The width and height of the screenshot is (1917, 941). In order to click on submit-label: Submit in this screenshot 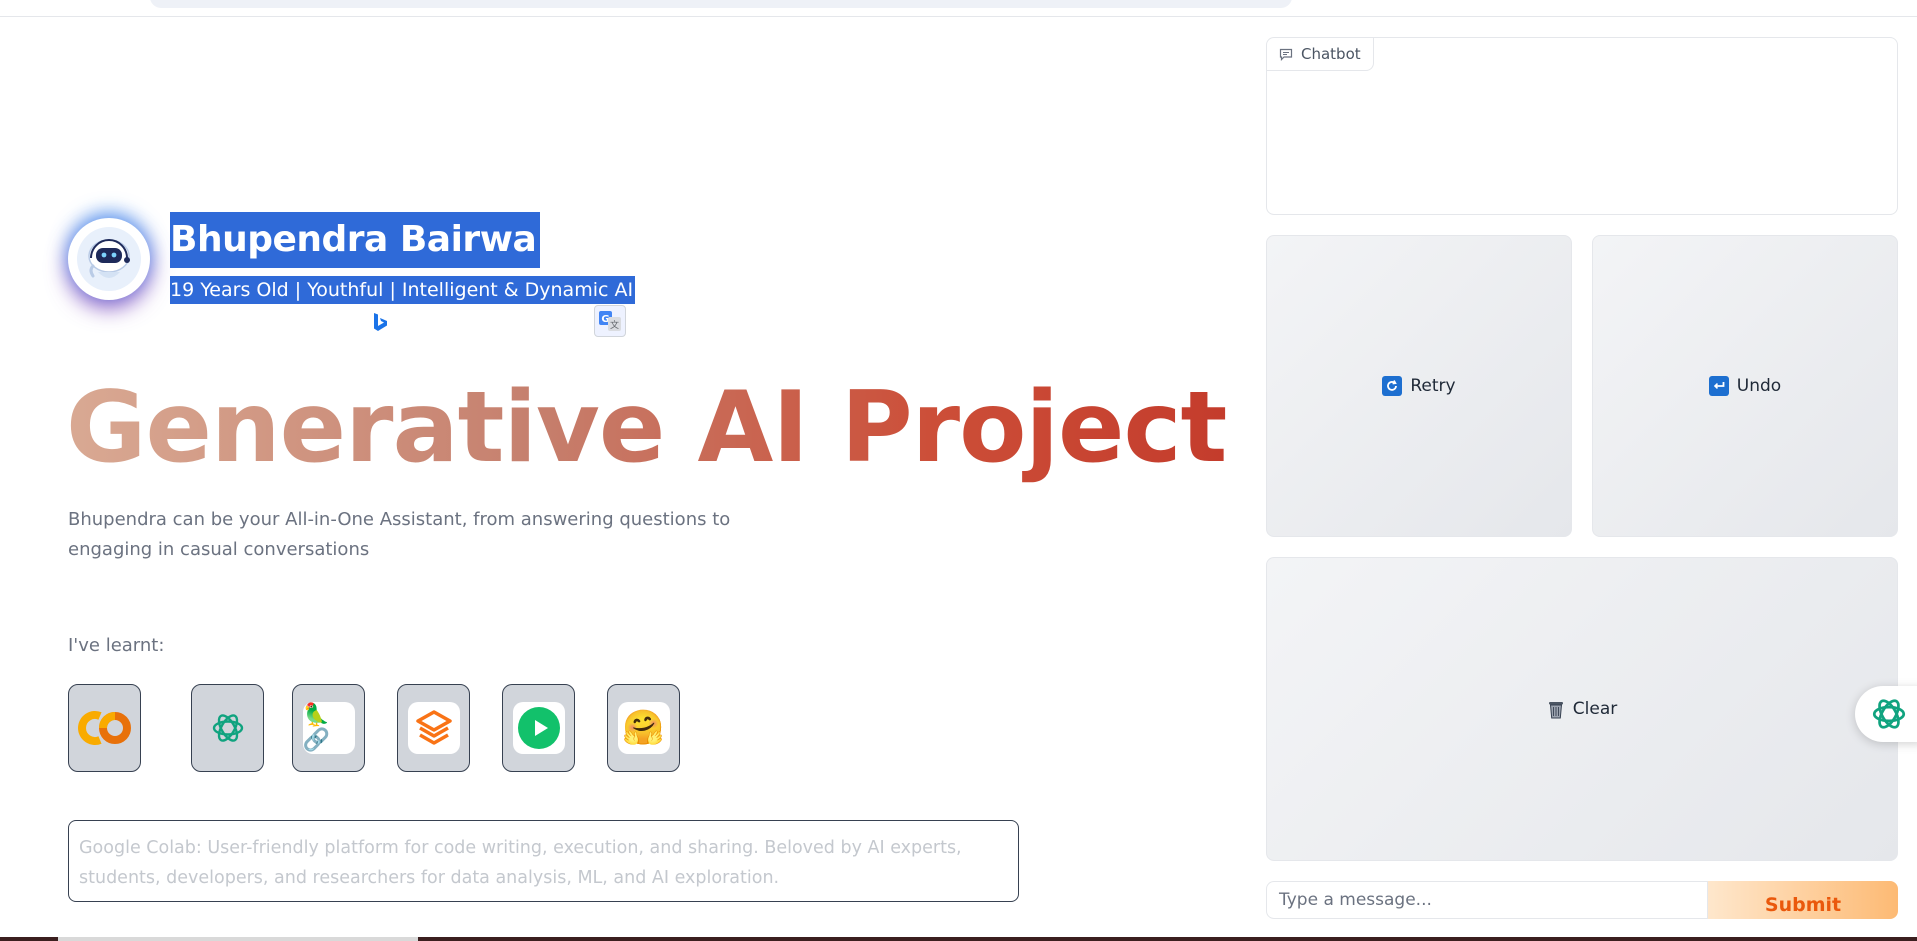, I will do `click(1803, 905)`.